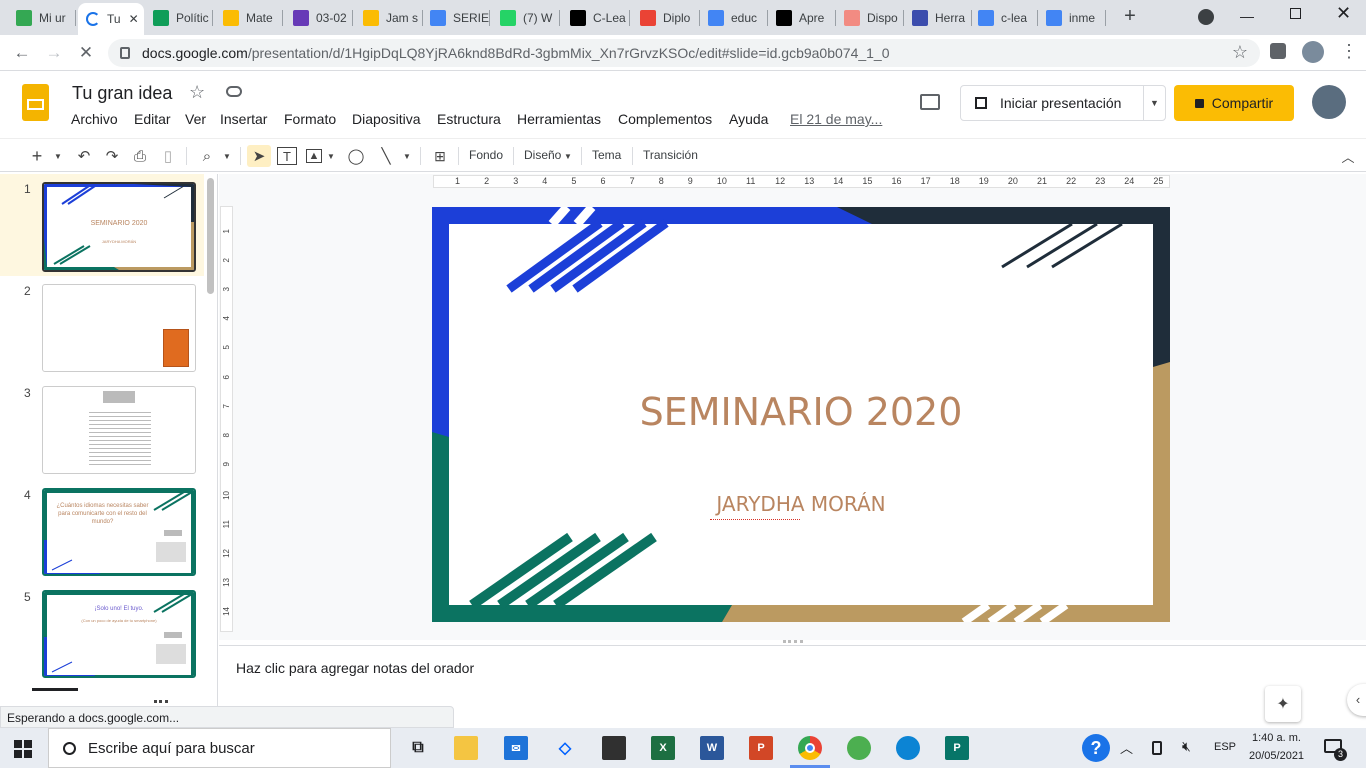 The width and height of the screenshot is (1366, 768). What do you see at coordinates (908, 748) in the screenshot?
I see `edge-icon` at bounding box center [908, 748].